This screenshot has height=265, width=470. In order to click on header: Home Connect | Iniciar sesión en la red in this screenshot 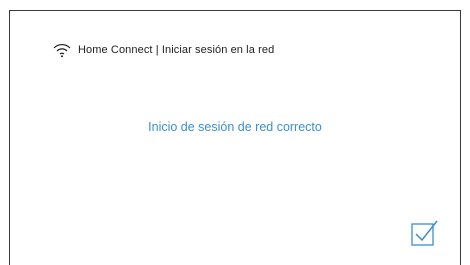, I will do `click(163, 50)`.